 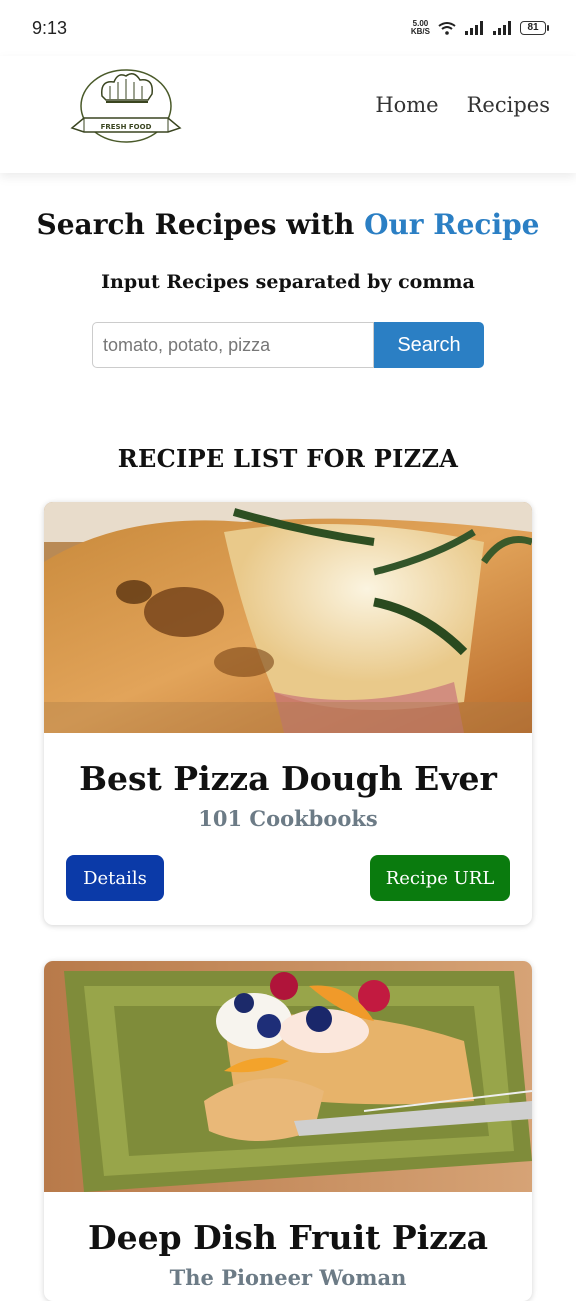 What do you see at coordinates (534, 28) in the screenshot?
I see `battery-icon: 81` at bounding box center [534, 28].